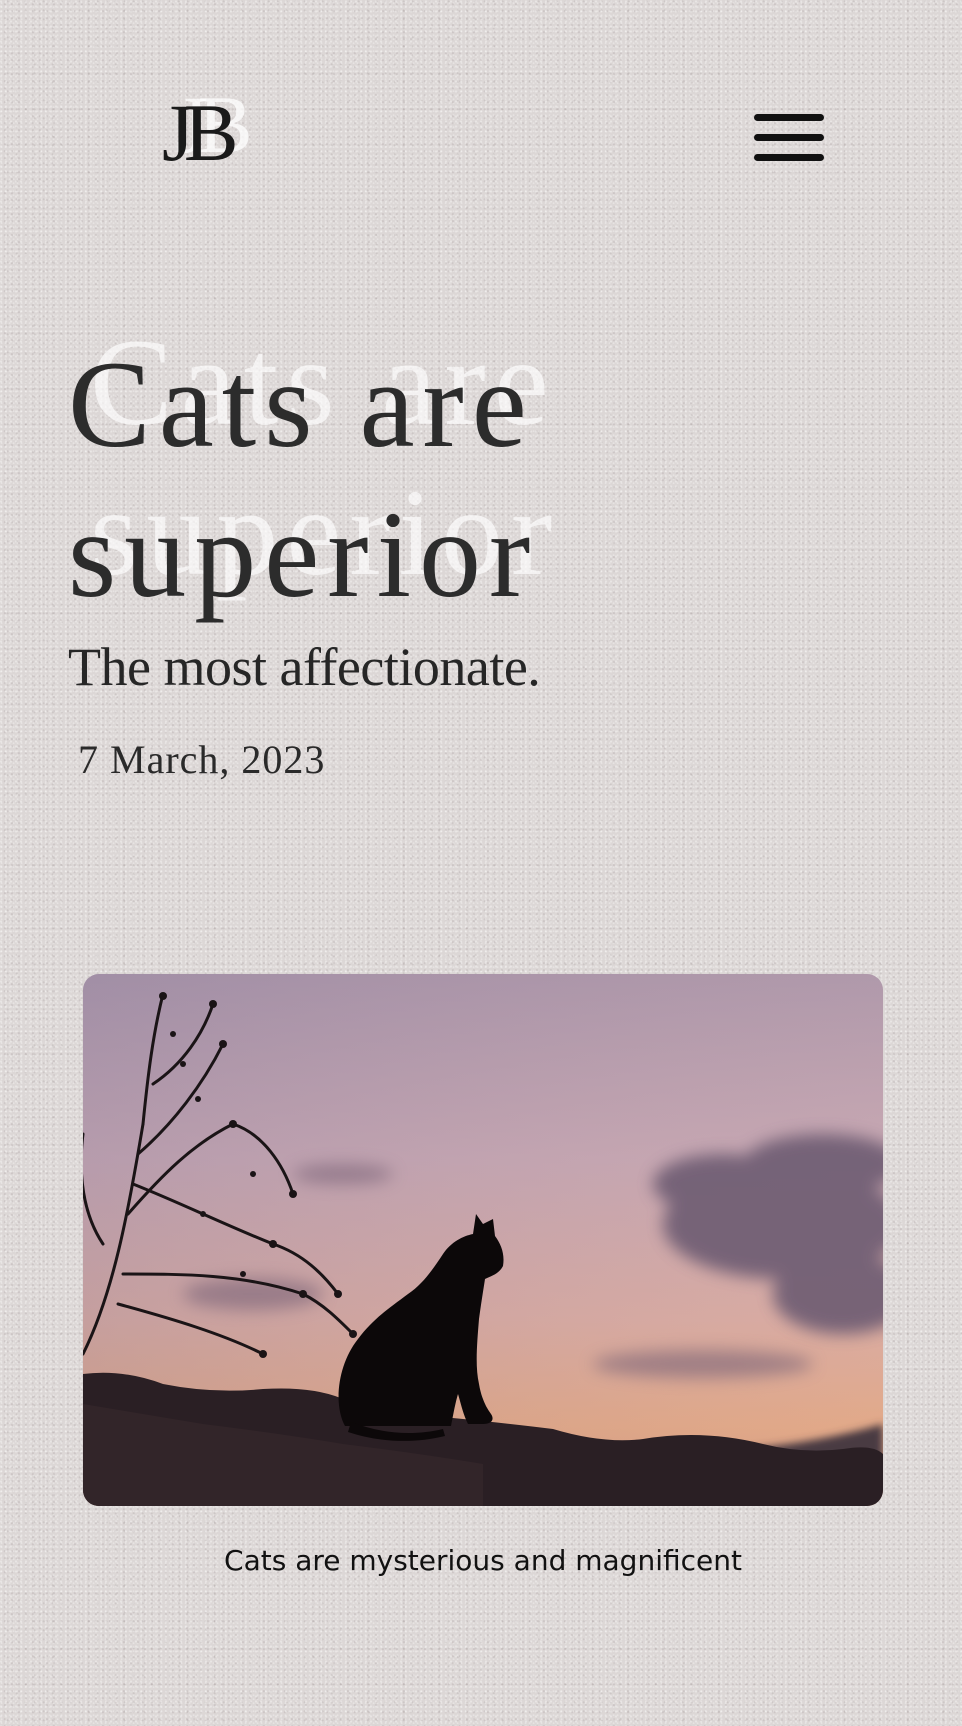  I want to click on menu-bar-top, so click(789, 117).